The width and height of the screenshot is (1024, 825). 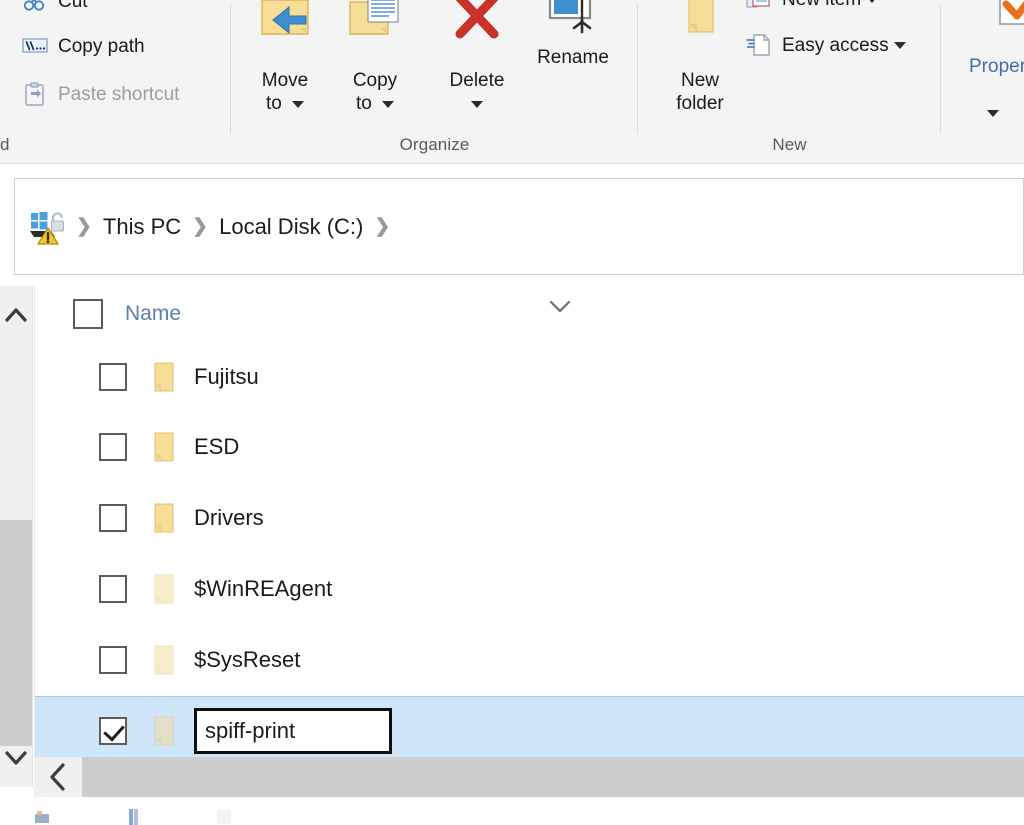 What do you see at coordinates (512, 812) in the screenshot?
I see `status-bar` at bounding box center [512, 812].